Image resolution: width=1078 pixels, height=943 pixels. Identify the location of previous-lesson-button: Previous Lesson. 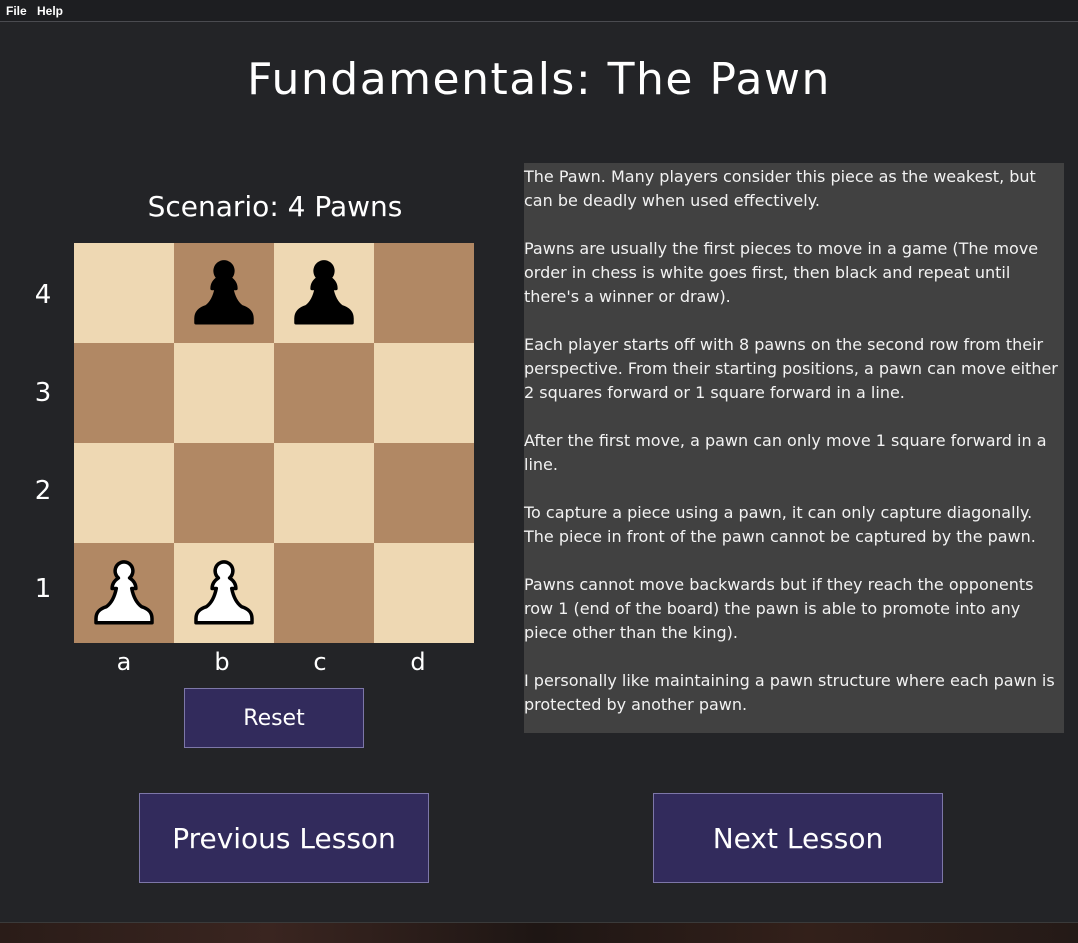
(284, 838).